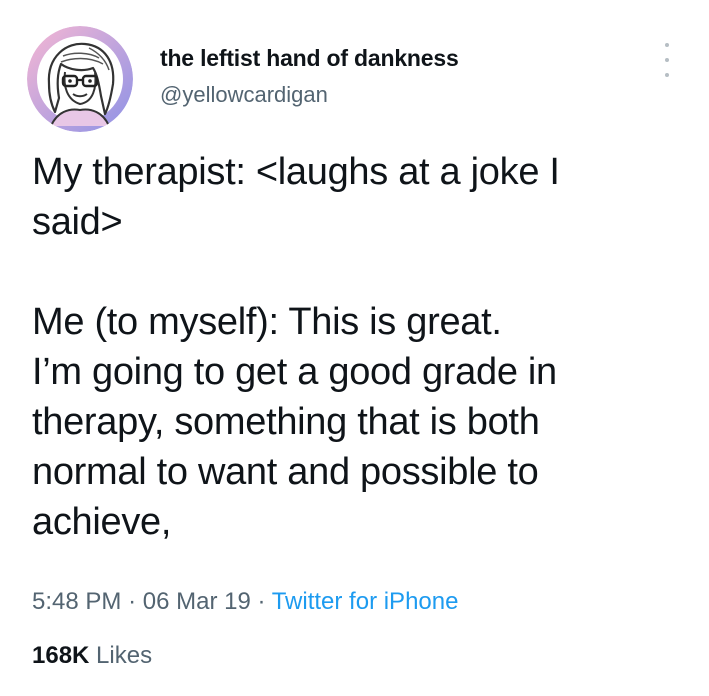  Describe the element at coordinates (197, 601) in the screenshot. I see `tweet-date: 06 Mar 19` at that location.